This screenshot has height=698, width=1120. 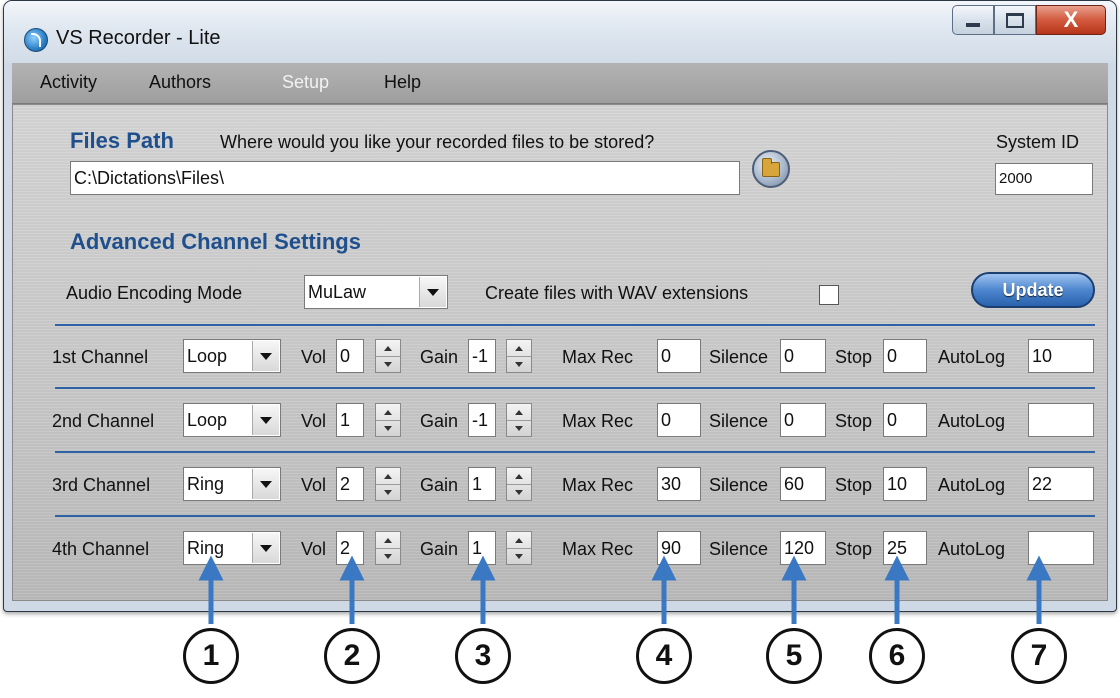 I want to click on callout-arrows, so click(x=625, y=589).